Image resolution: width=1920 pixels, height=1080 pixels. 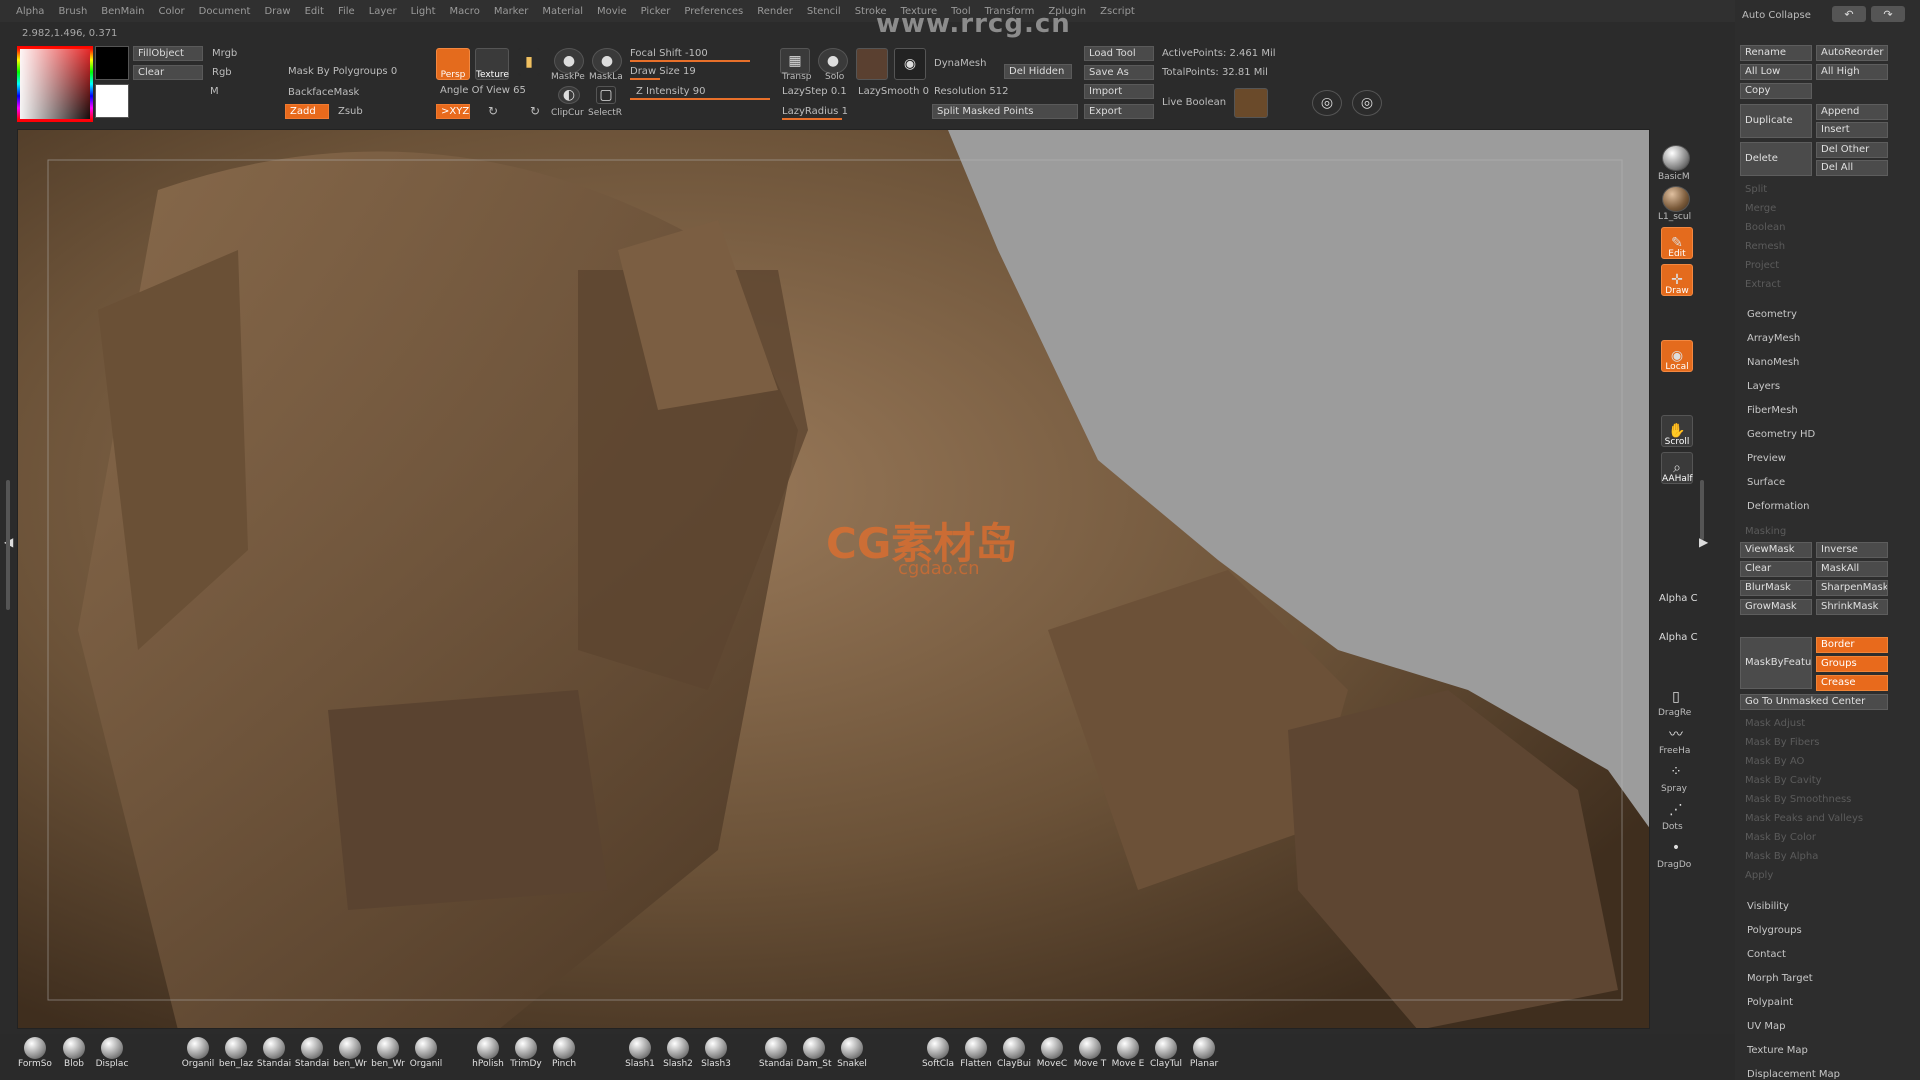 What do you see at coordinates (1759, 875) in the screenshot?
I see `mask-option-apply: Apply` at bounding box center [1759, 875].